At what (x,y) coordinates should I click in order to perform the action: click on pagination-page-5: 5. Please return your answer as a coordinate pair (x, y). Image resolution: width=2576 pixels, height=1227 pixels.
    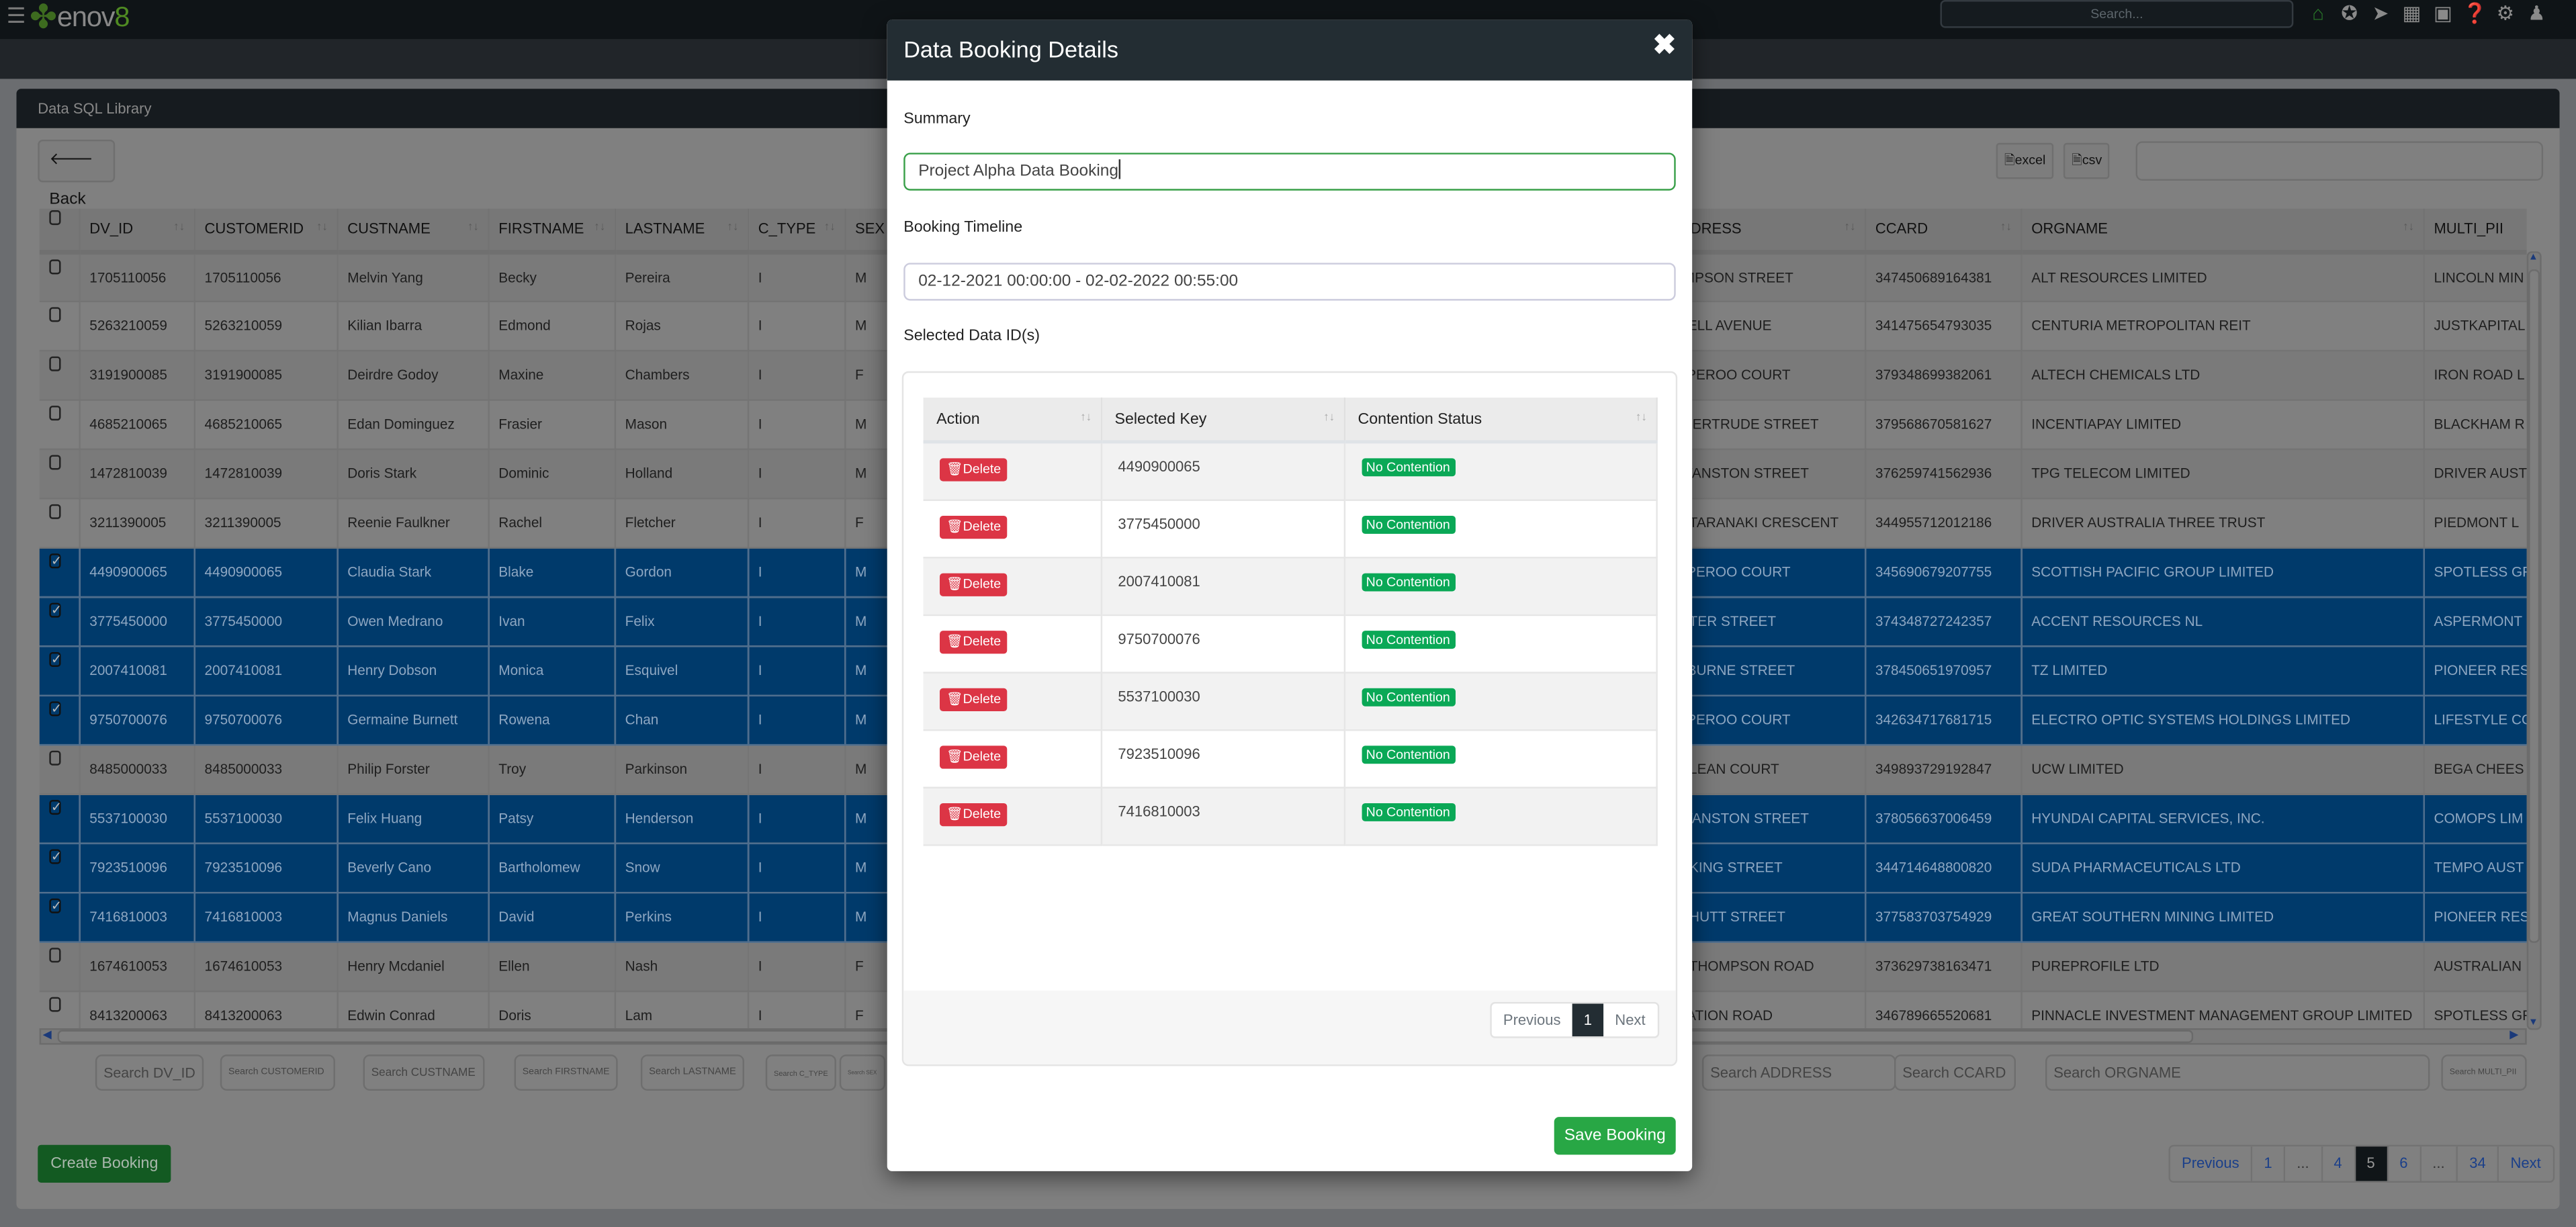
    Looking at the image, I should click on (2372, 1163).